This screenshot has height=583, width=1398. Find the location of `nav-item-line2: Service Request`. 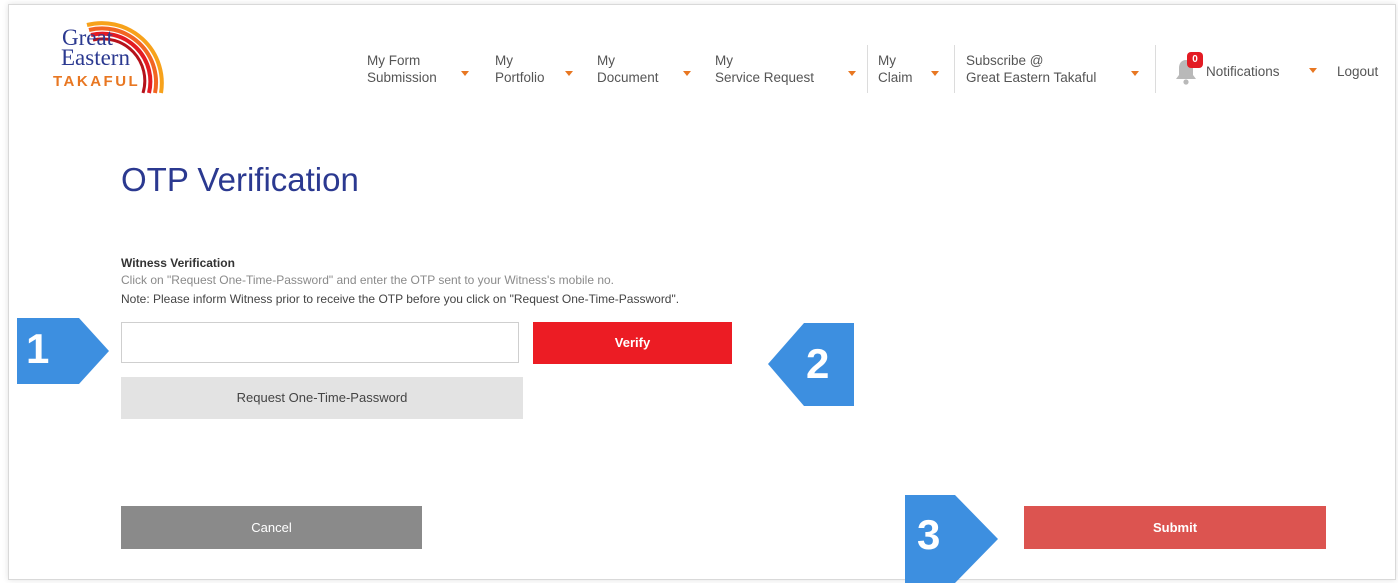

nav-item-line2: Service Request is located at coordinates (765, 77).